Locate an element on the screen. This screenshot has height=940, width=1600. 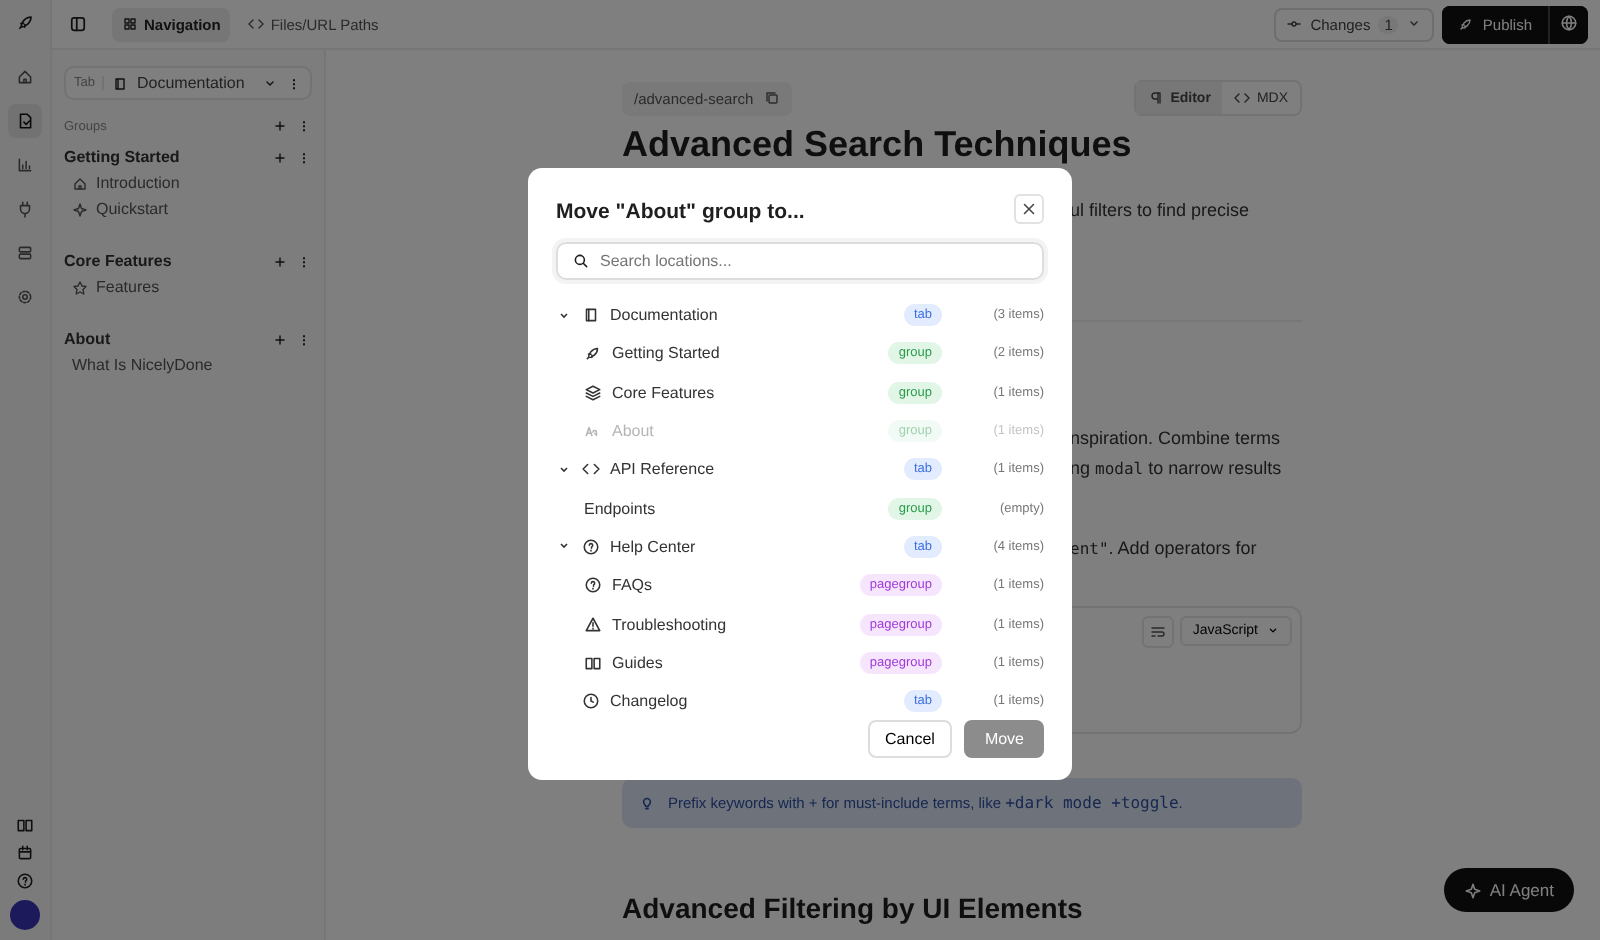
paragraph-icon is located at coordinates (1156, 98).